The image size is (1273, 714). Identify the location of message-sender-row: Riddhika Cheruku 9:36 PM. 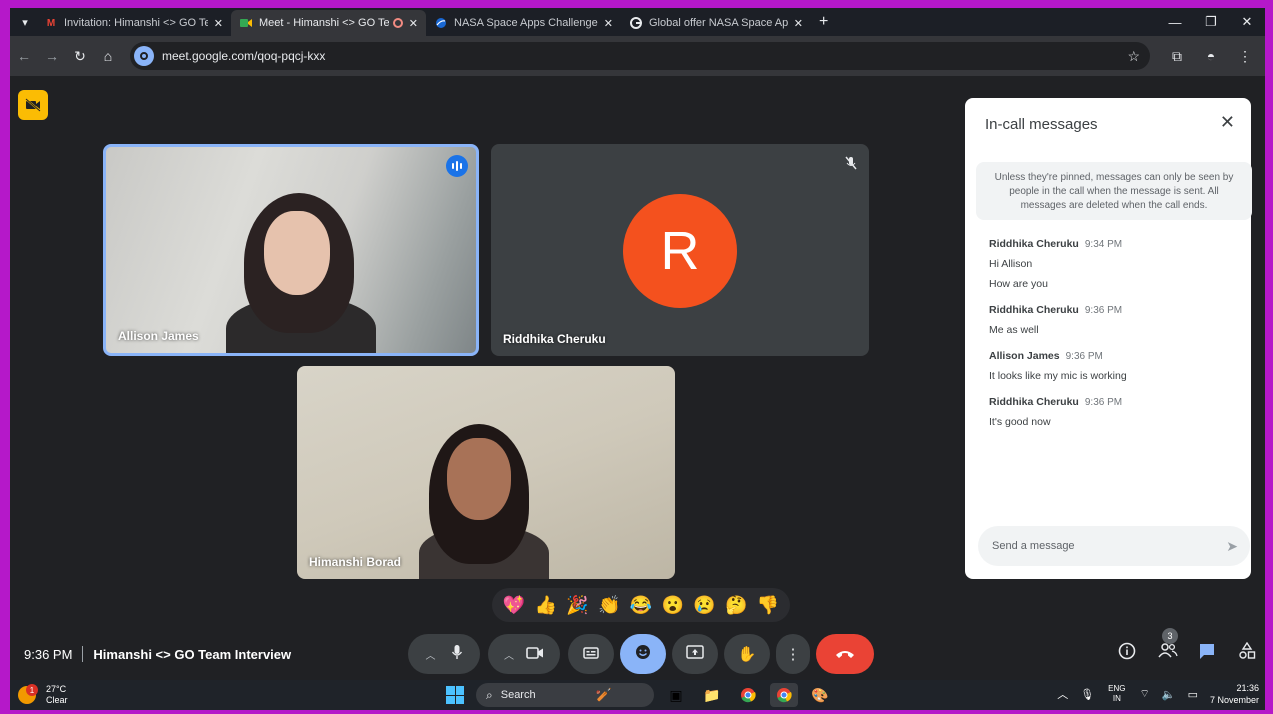
(1109, 310).